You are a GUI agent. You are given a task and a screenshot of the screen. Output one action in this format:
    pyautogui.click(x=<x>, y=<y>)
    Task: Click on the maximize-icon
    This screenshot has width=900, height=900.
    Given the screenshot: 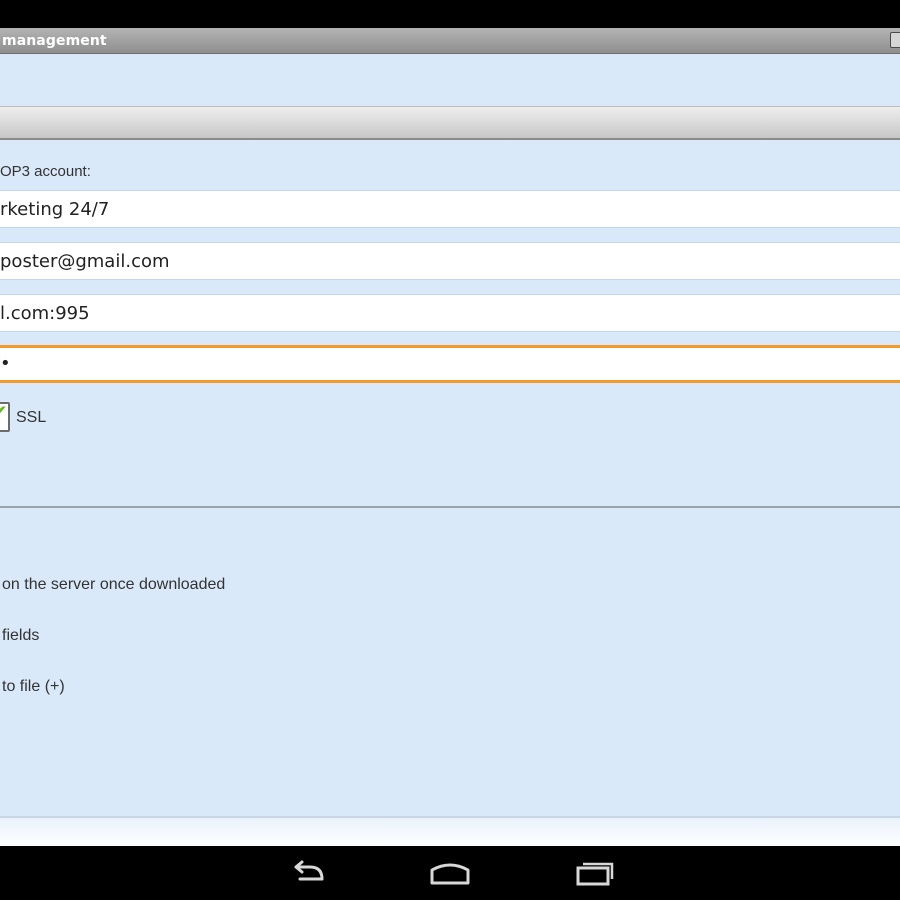 What is the action you would take?
    pyautogui.click(x=895, y=40)
    